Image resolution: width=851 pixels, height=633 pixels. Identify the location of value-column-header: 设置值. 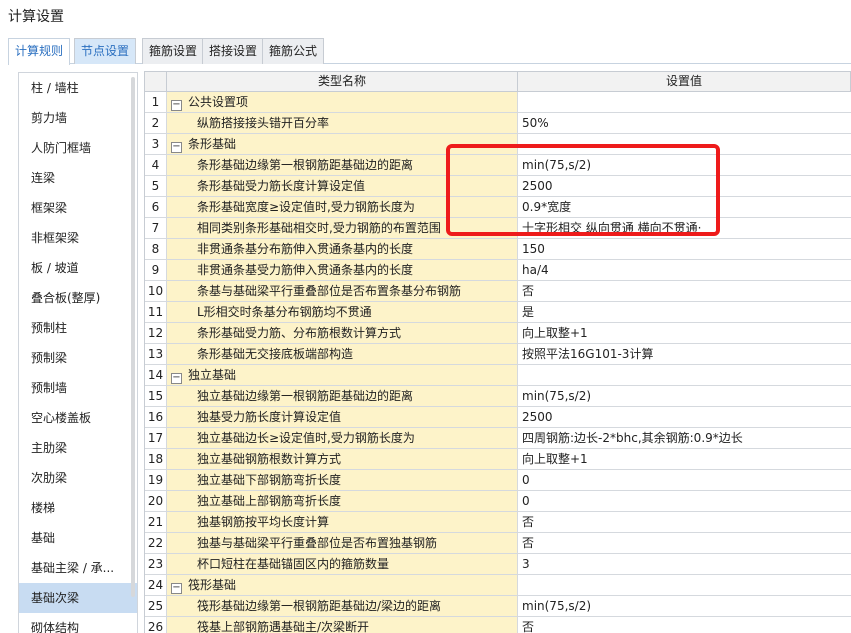
(684, 81).